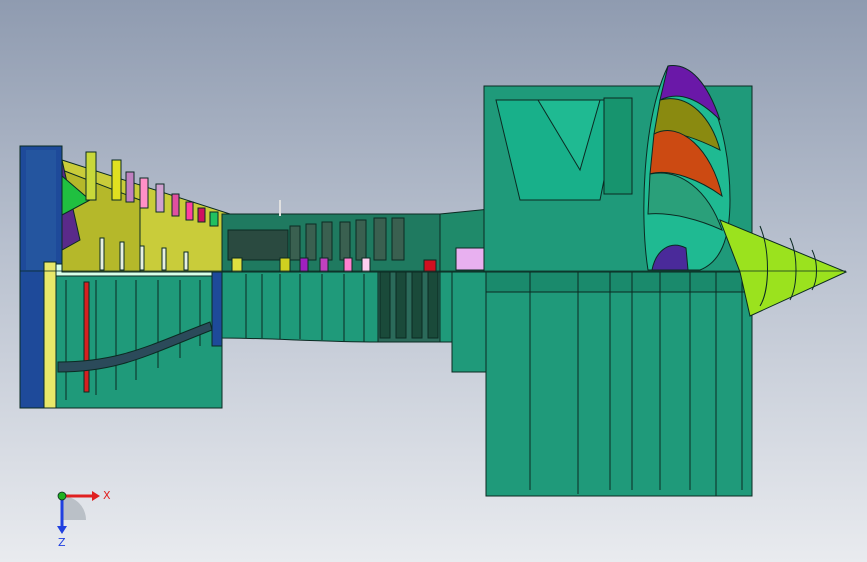 The image size is (867, 562). What do you see at coordinates (96, 496) in the screenshot?
I see `x-axis-arrowhead` at bounding box center [96, 496].